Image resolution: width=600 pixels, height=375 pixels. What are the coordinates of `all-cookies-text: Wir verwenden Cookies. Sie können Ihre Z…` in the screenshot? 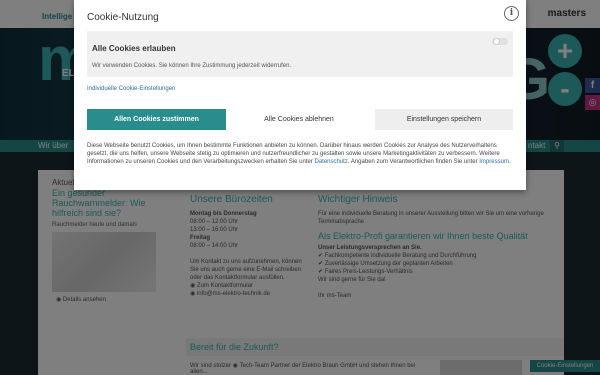 It's located at (192, 66).